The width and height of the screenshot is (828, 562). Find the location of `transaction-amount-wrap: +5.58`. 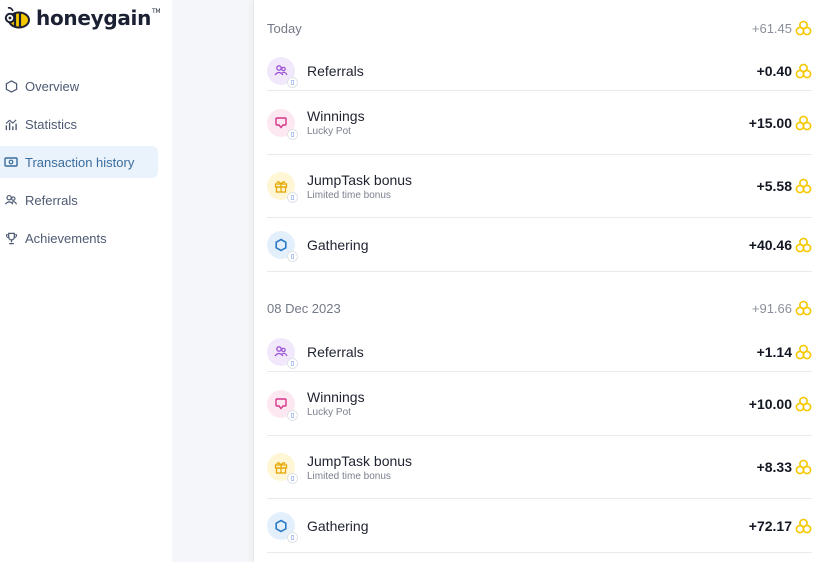

transaction-amount-wrap: +5.58 is located at coordinates (784, 186).